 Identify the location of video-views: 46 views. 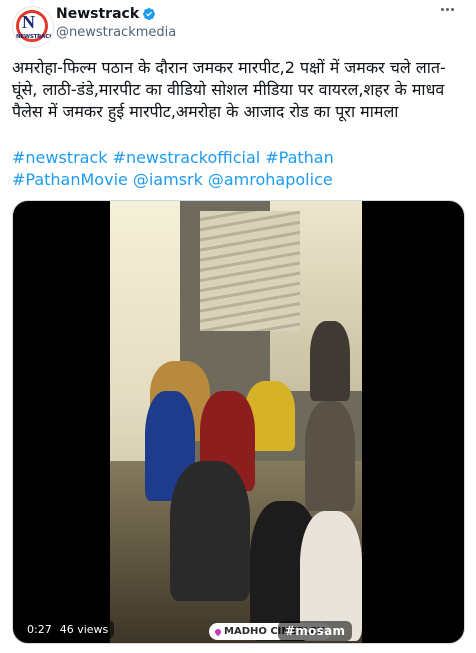
(84, 629).